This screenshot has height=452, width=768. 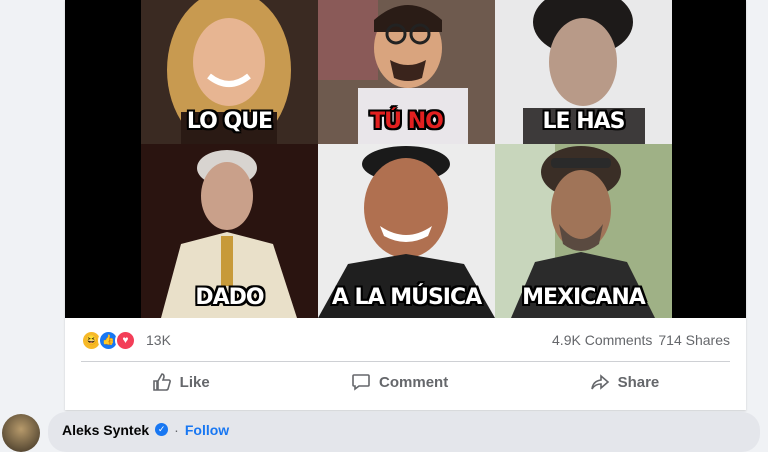 What do you see at coordinates (229, 297) in the screenshot?
I see `caption-4: DADO` at bounding box center [229, 297].